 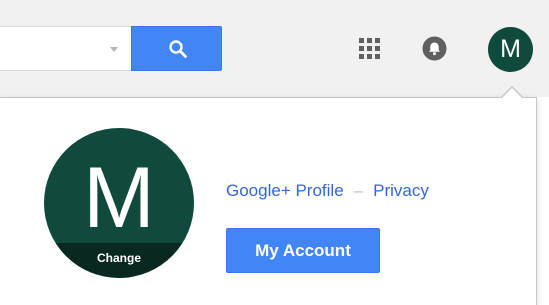 What do you see at coordinates (512, 93) in the screenshot?
I see `panel-pointer-fill` at bounding box center [512, 93].